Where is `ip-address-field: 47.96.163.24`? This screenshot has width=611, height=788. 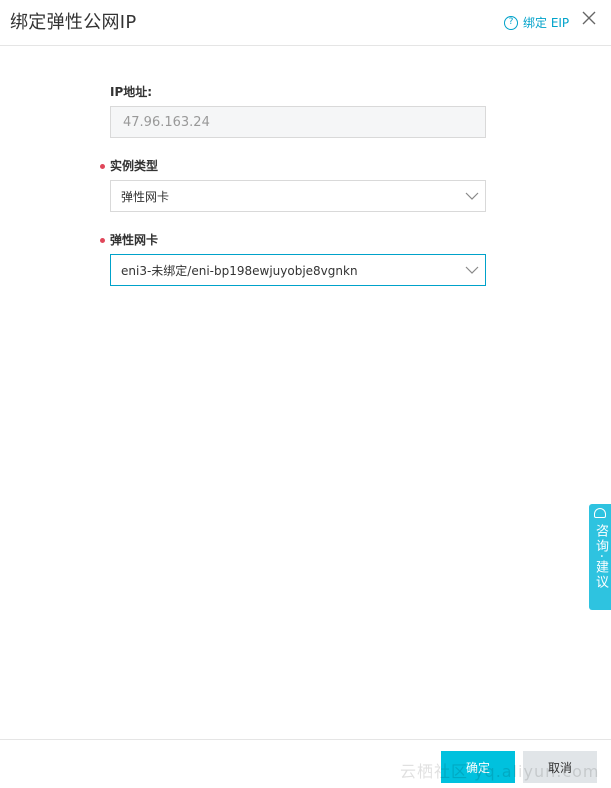 ip-address-field: 47.96.163.24 is located at coordinates (298, 122).